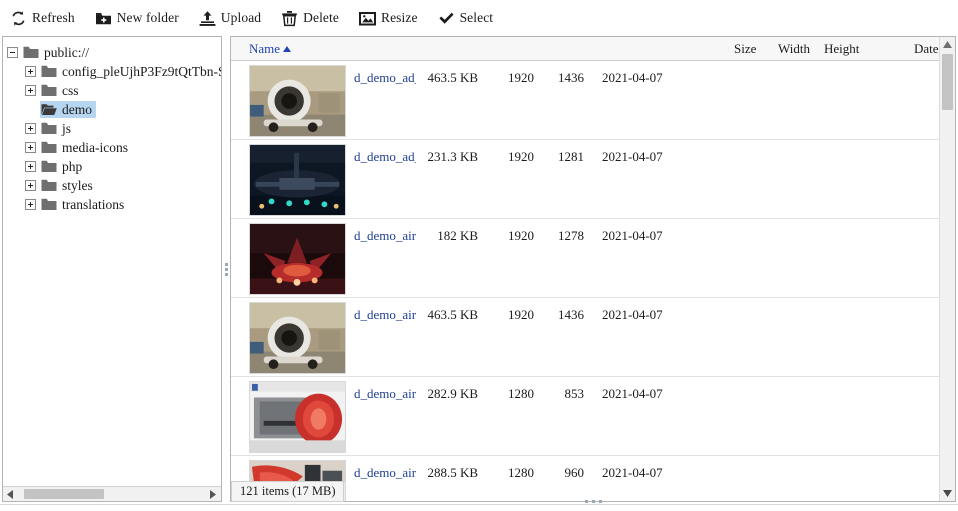  What do you see at coordinates (30, 90) in the screenshot?
I see `expand-toggle-css` at bounding box center [30, 90].